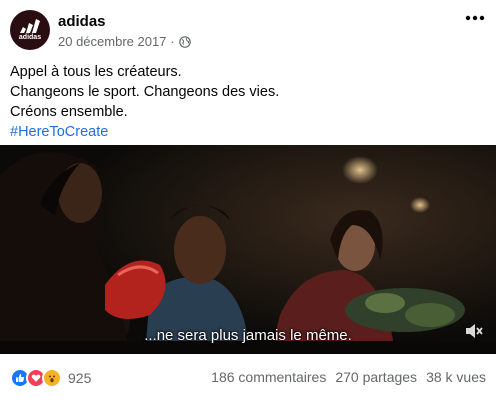  I want to click on comments-count-link: 186 commentaires, so click(268, 377).